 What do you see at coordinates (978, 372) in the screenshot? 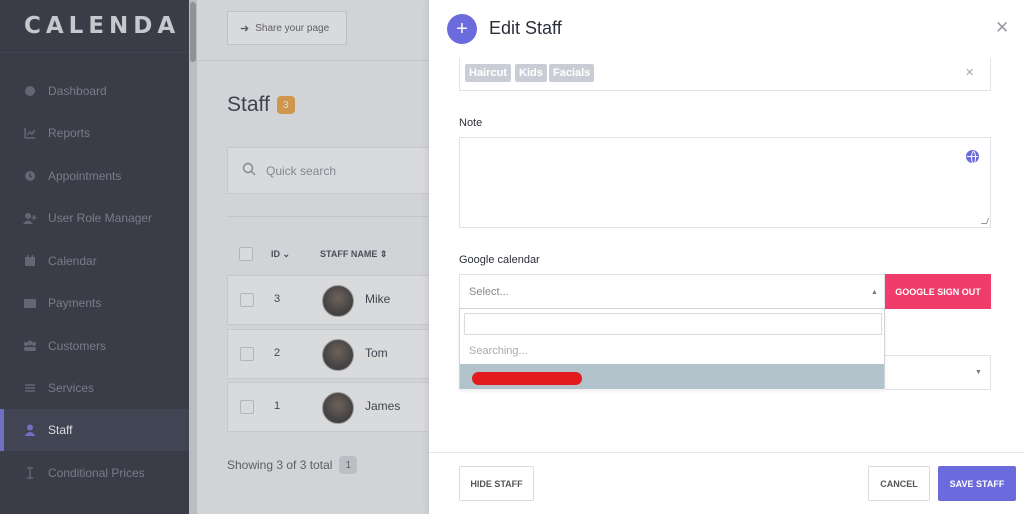
I see `caret-down-icon: ▼` at bounding box center [978, 372].